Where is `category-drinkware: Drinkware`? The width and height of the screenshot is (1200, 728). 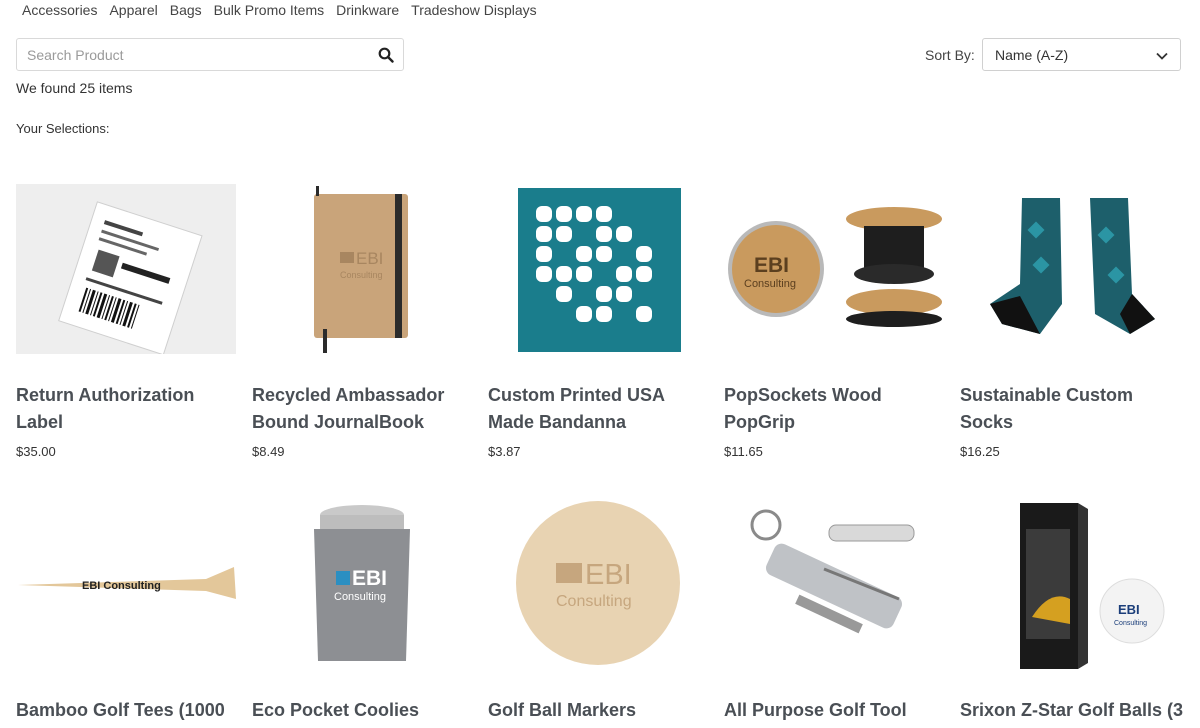
category-drinkware: Drinkware is located at coordinates (367, 10).